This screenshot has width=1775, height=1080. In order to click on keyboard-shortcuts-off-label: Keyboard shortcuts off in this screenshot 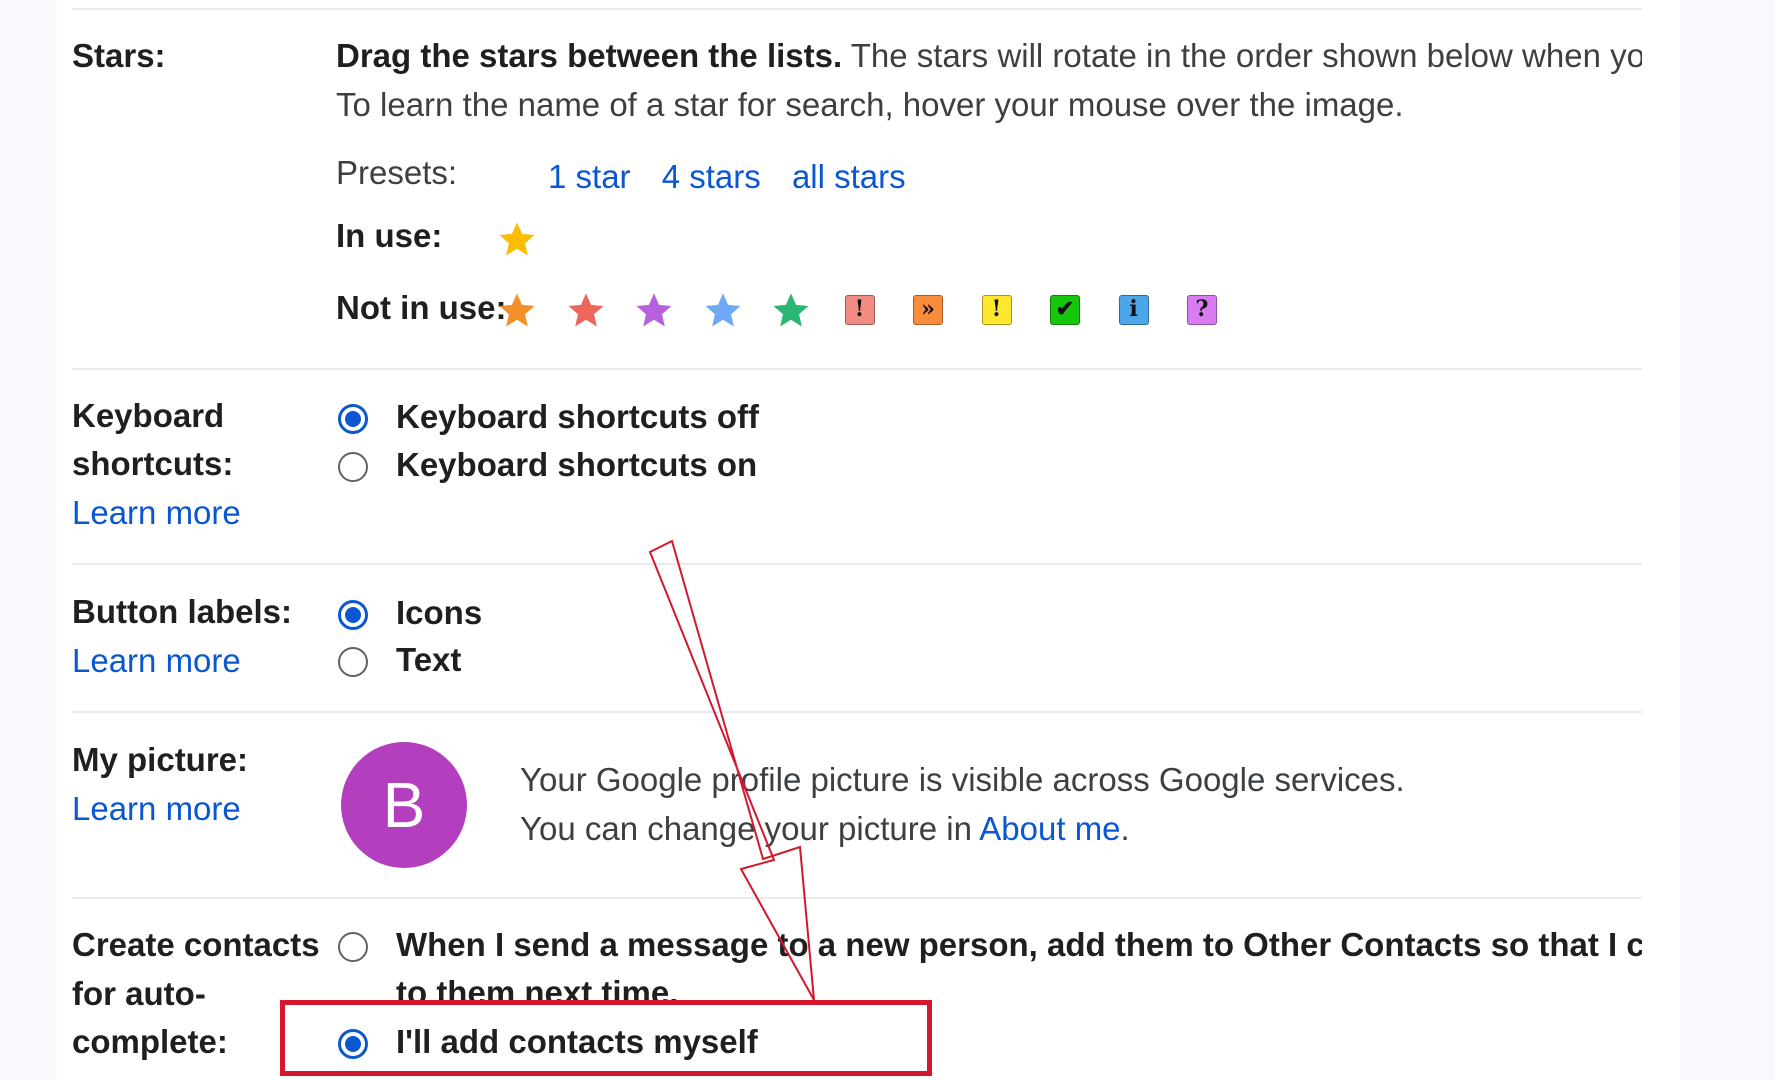, I will do `click(577, 417)`.